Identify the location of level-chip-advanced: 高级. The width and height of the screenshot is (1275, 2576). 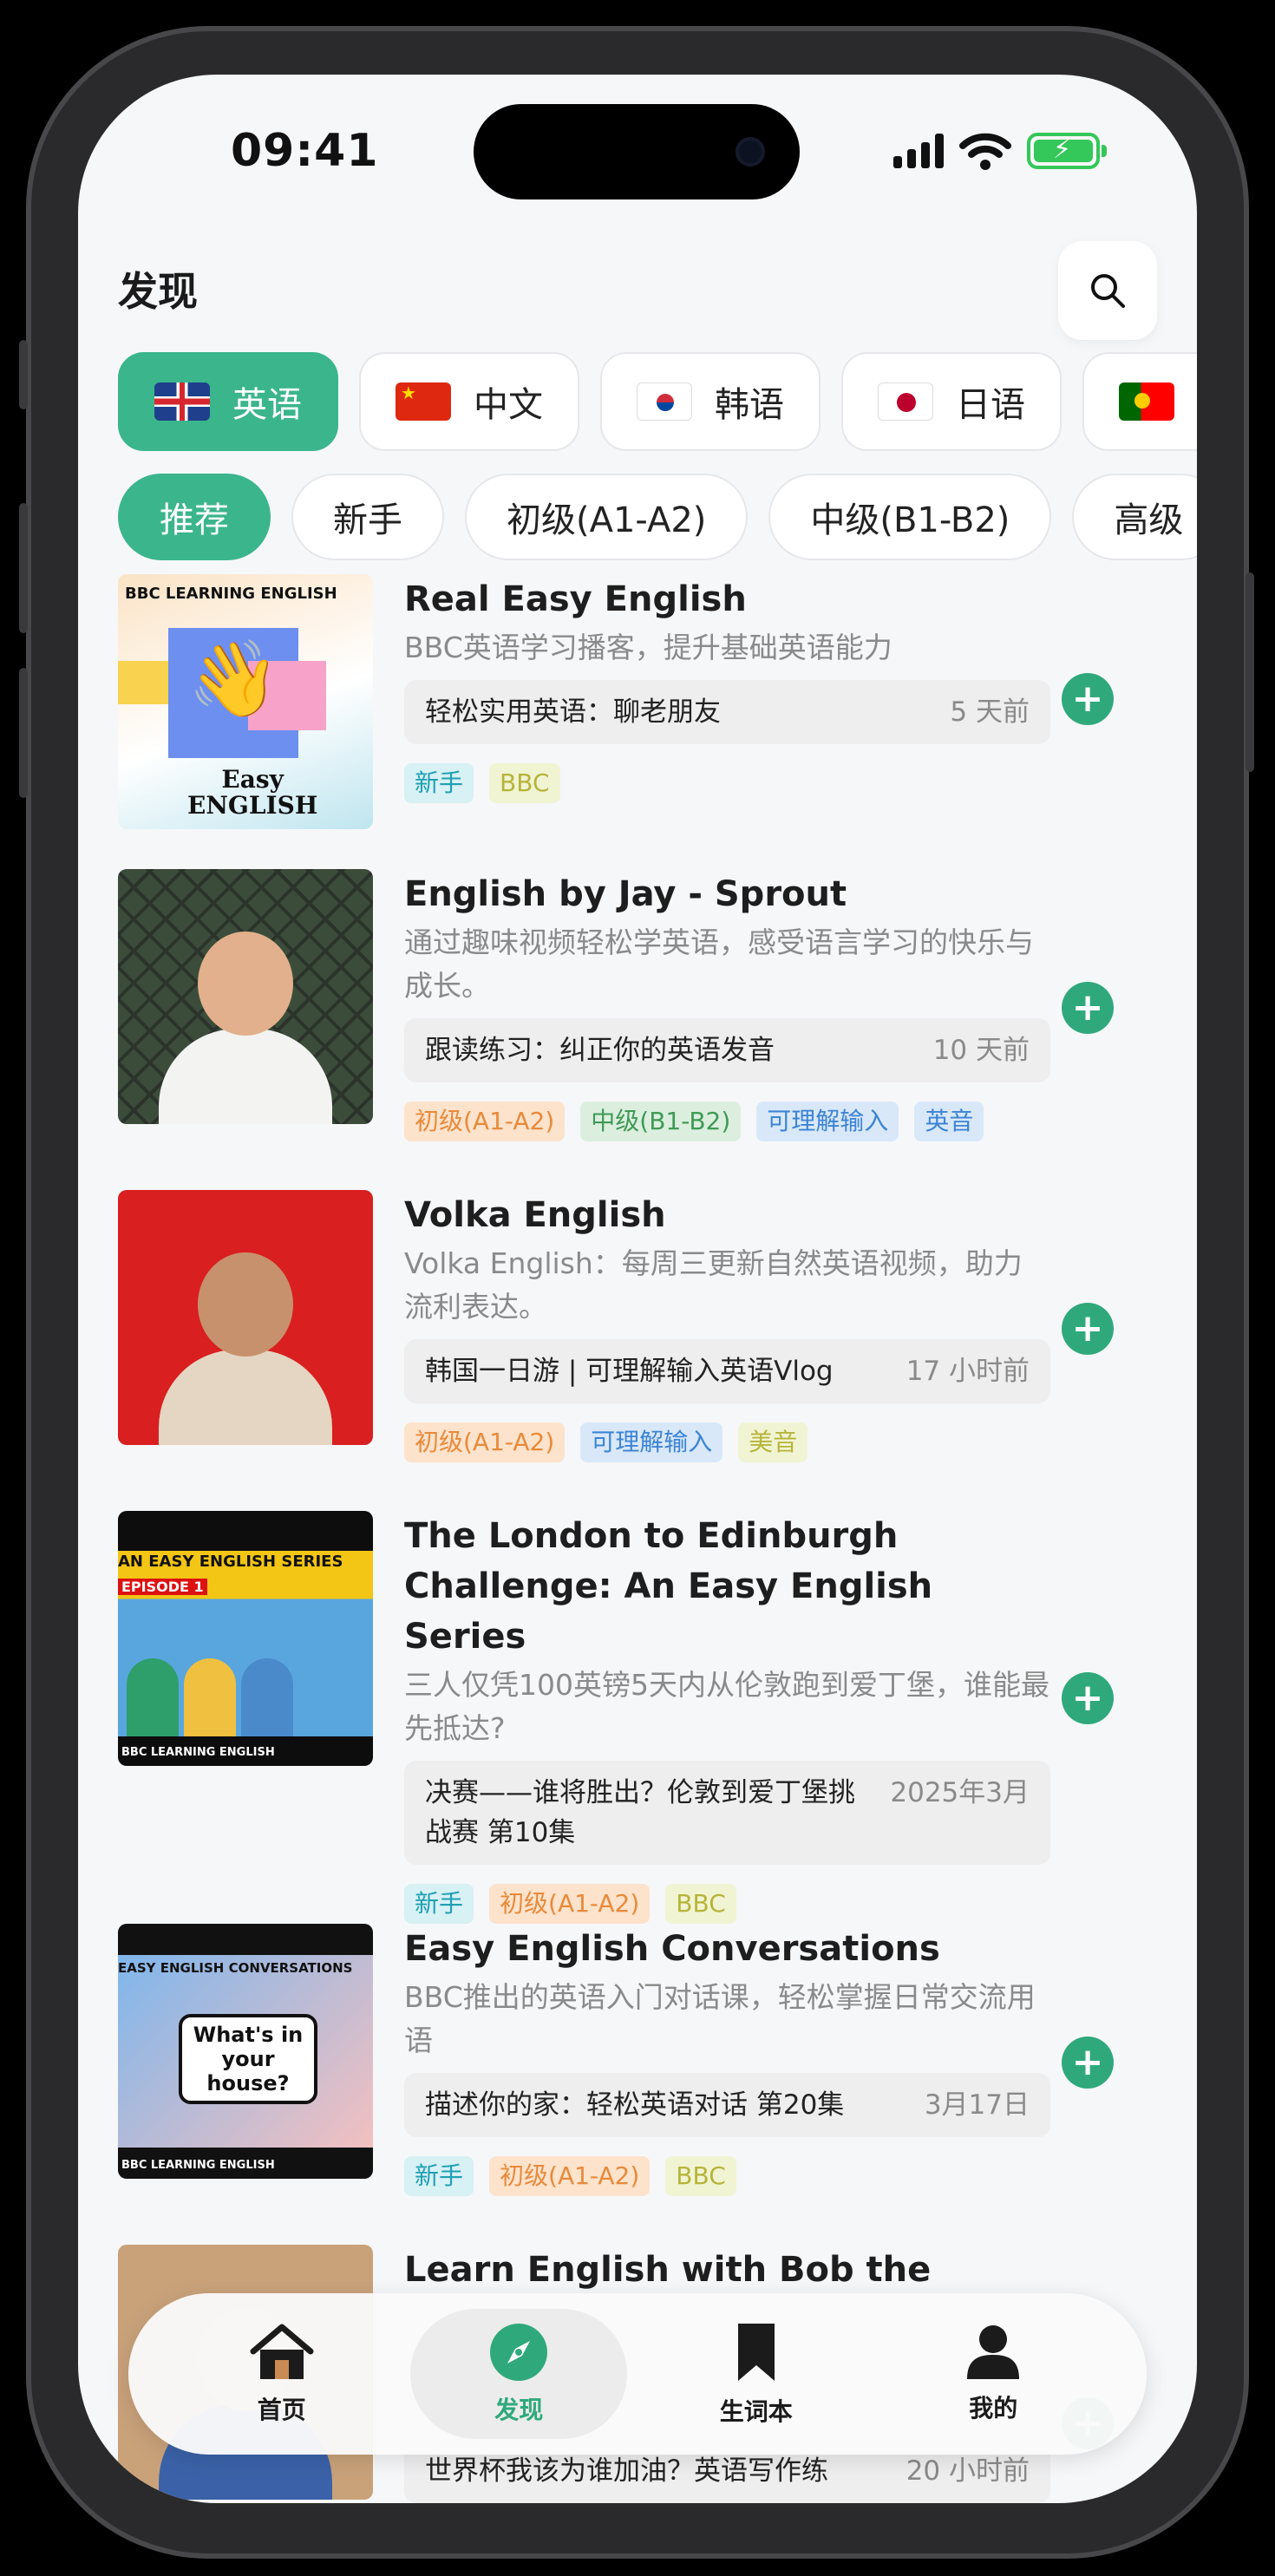
(1134, 517).